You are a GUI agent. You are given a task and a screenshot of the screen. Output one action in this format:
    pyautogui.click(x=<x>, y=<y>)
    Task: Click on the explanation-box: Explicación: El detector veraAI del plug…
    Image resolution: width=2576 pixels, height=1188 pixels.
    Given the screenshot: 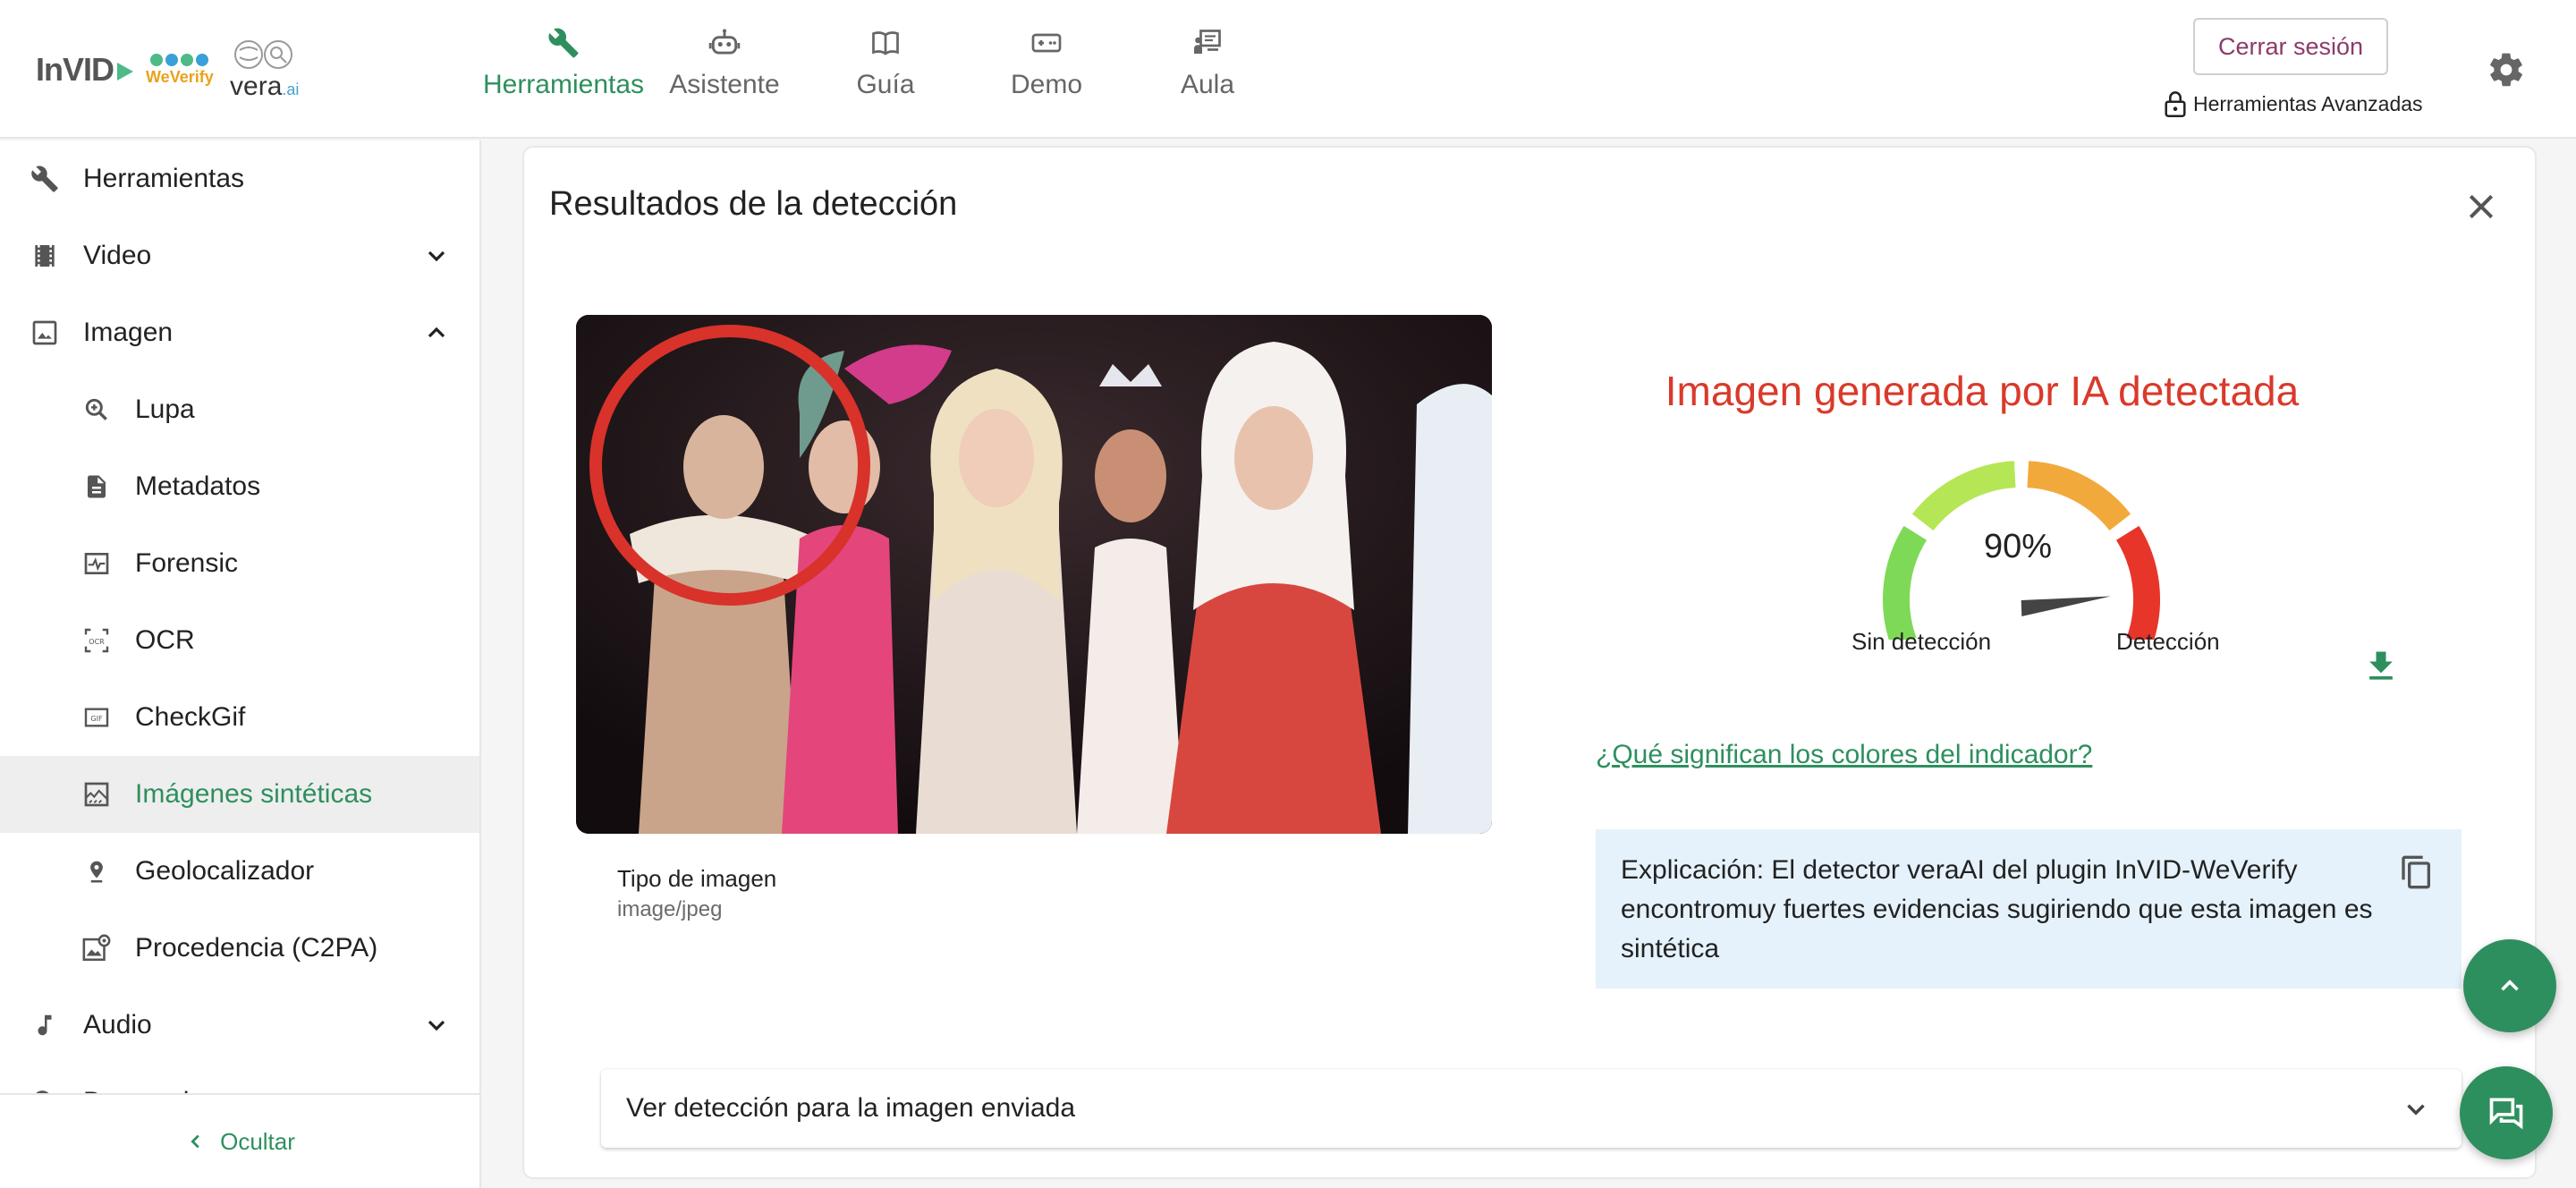 What is the action you would take?
    pyautogui.click(x=2029, y=909)
    